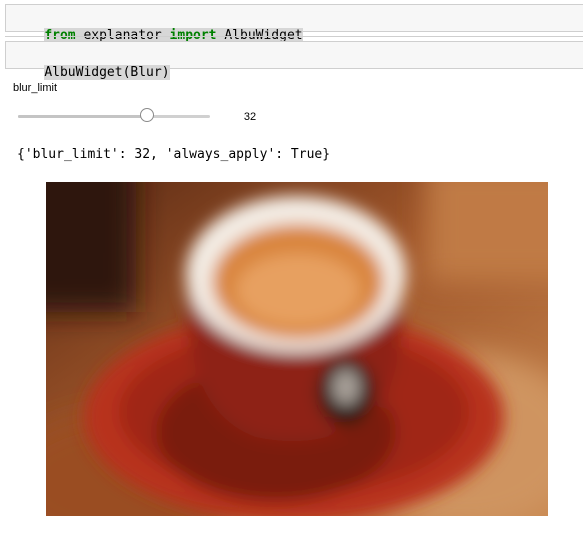 The image size is (583, 545). I want to click on slider-fill, so click(83, 116).